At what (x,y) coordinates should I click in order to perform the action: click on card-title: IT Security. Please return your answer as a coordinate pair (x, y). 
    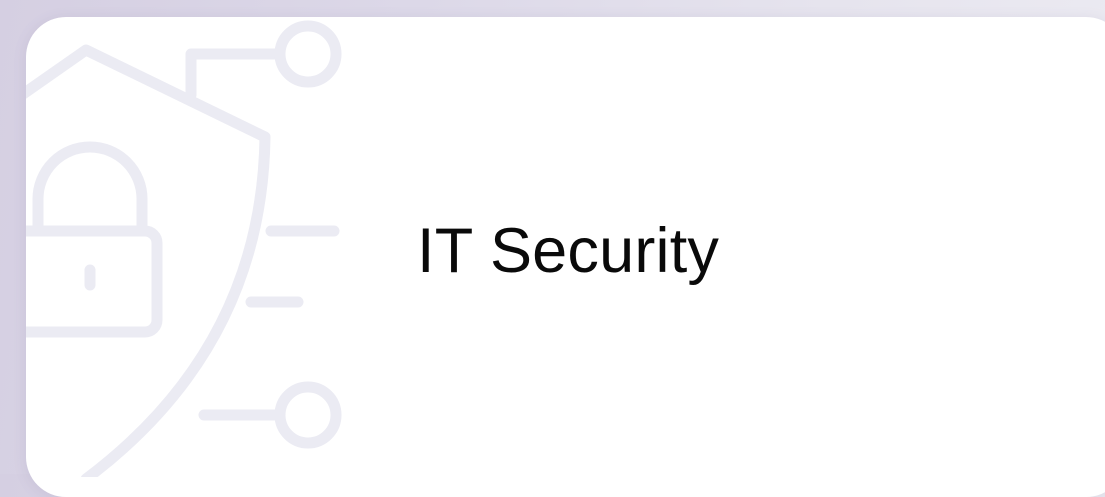
    Looking at the image, I should click on (568, 251).